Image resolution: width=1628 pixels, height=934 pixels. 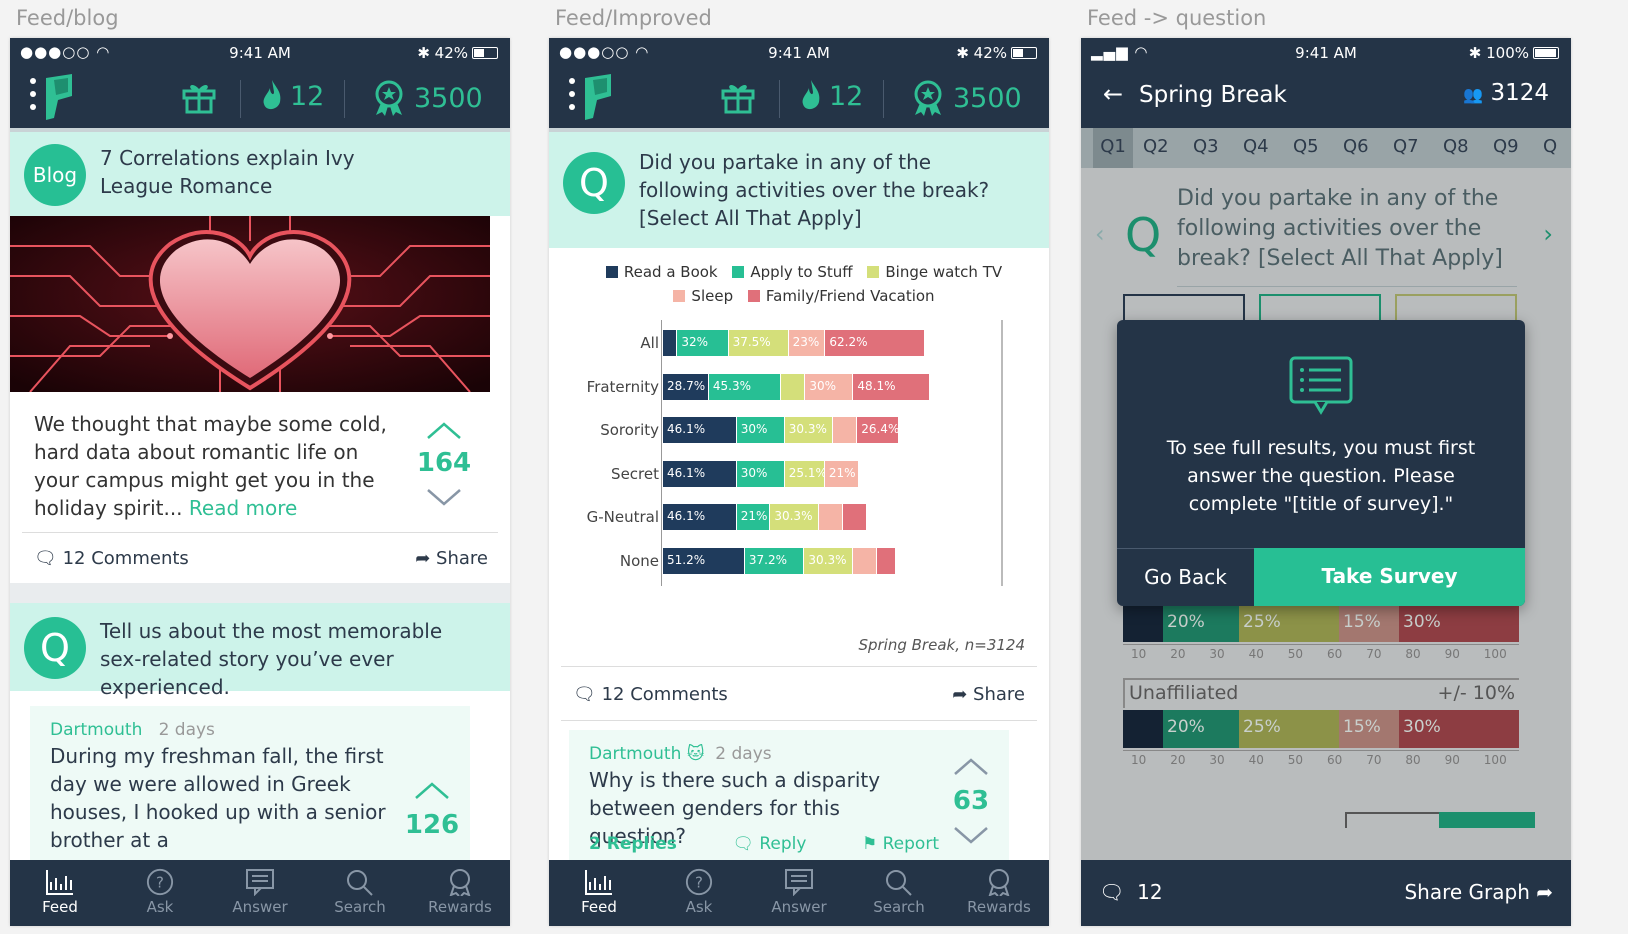 I want to click on qtab-10: Q, so click(x=1553, y=148).